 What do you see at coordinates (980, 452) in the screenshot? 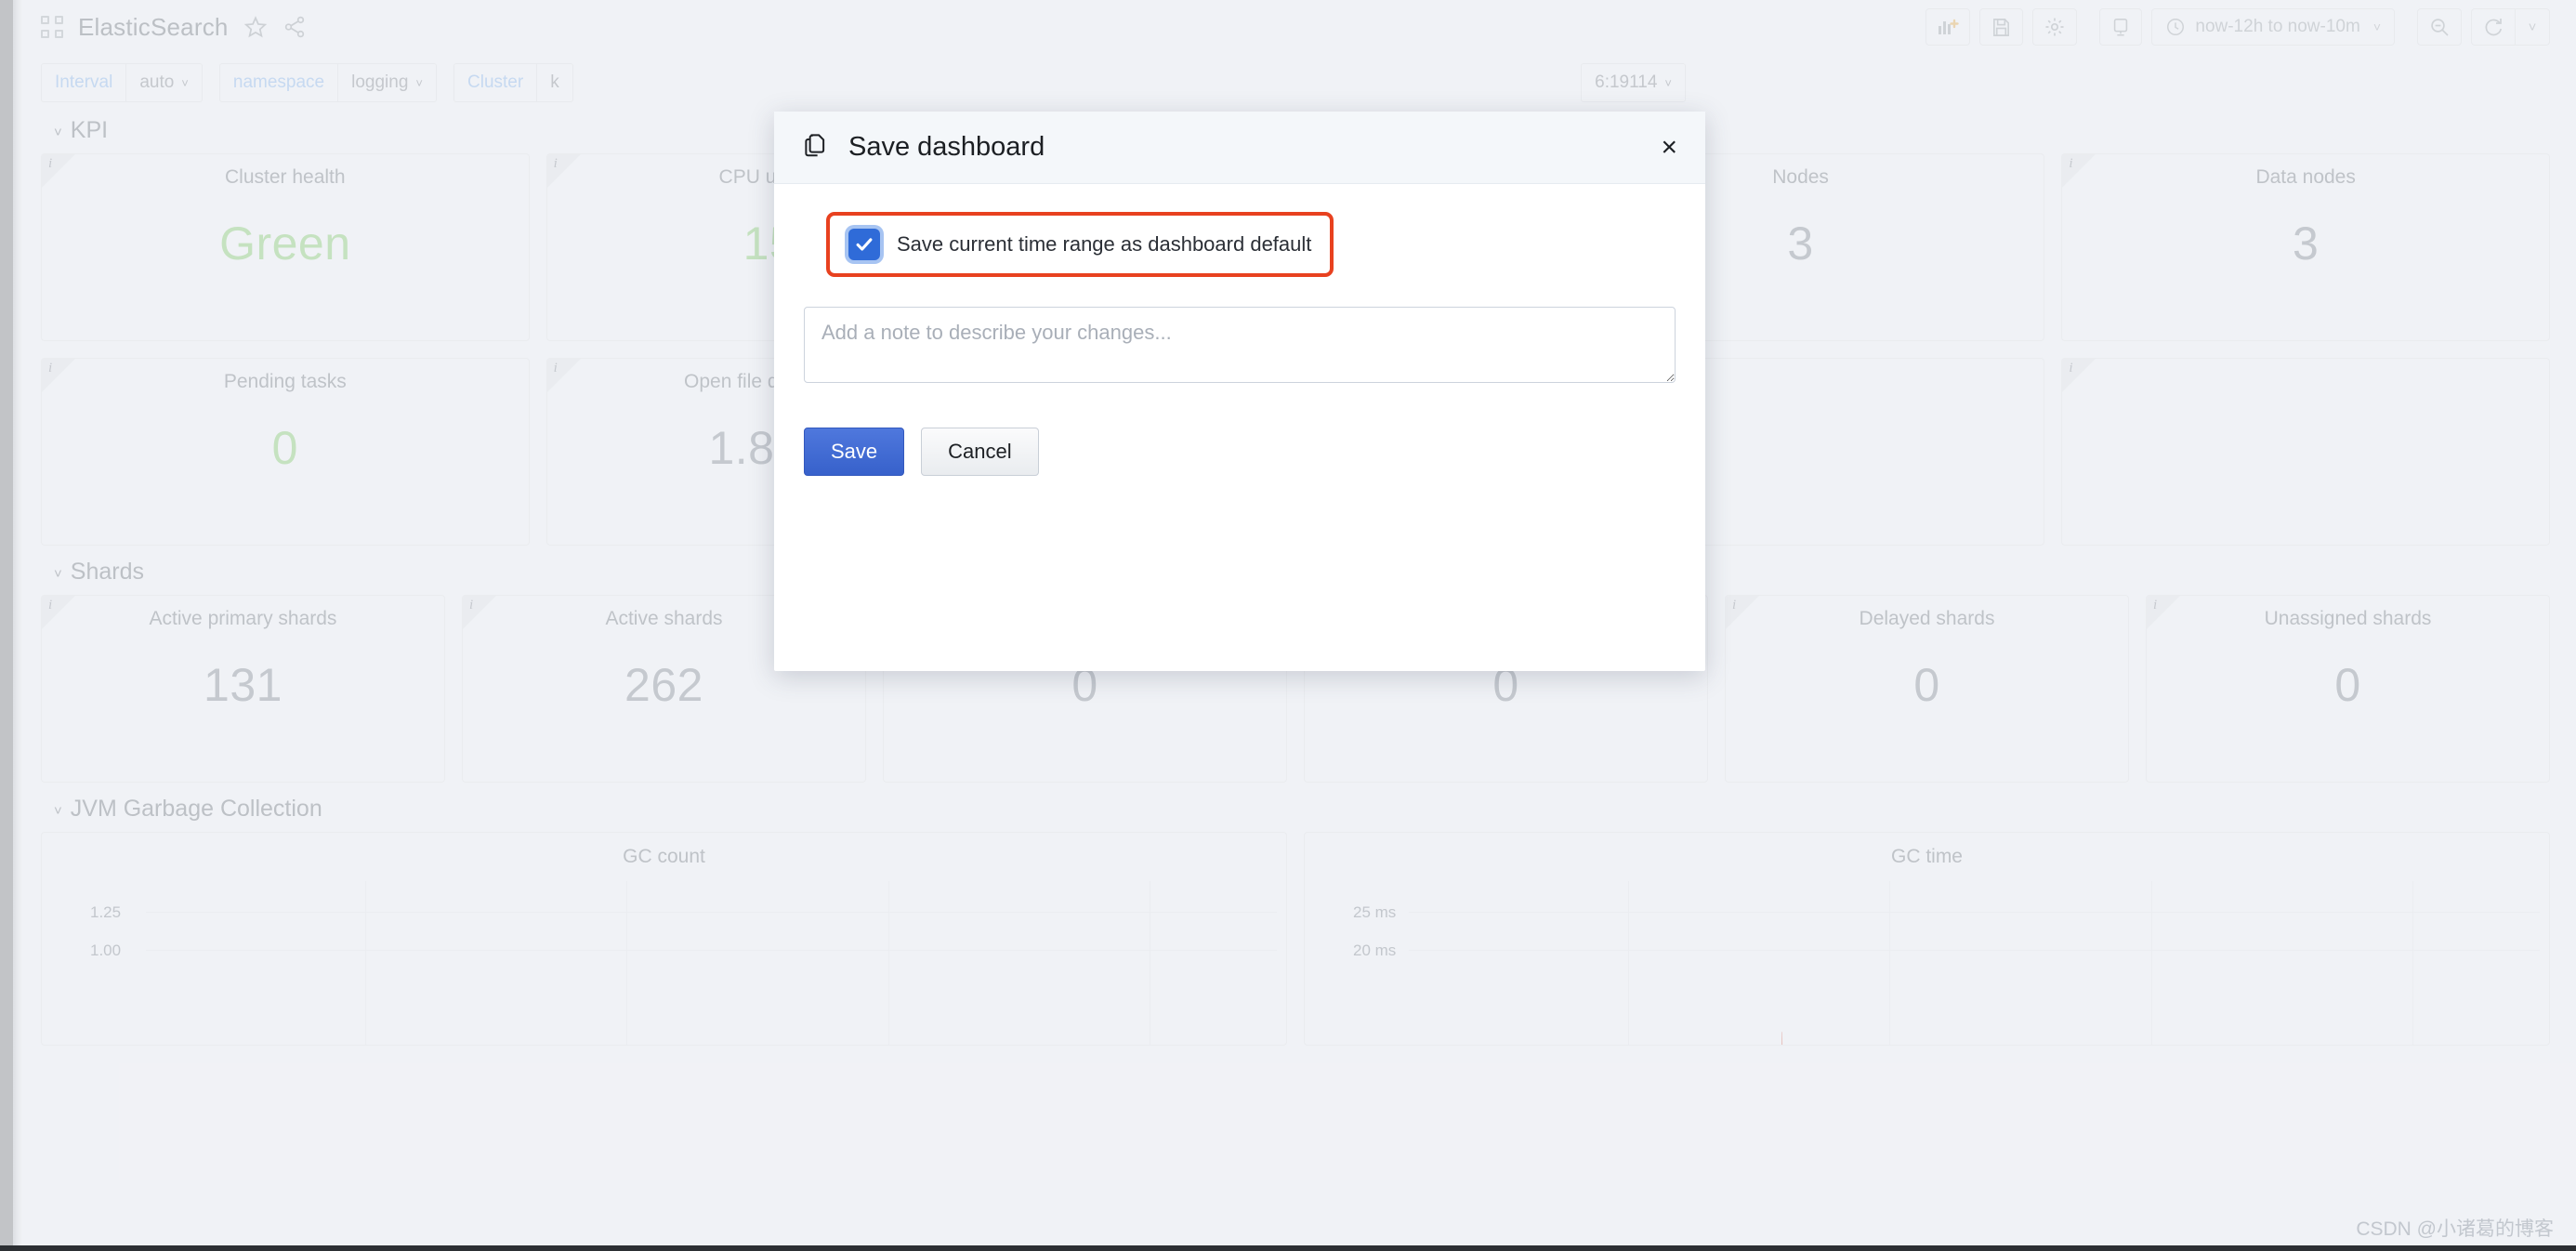
I see `cancel-button: Cancel` at bounding box center [980, 452].